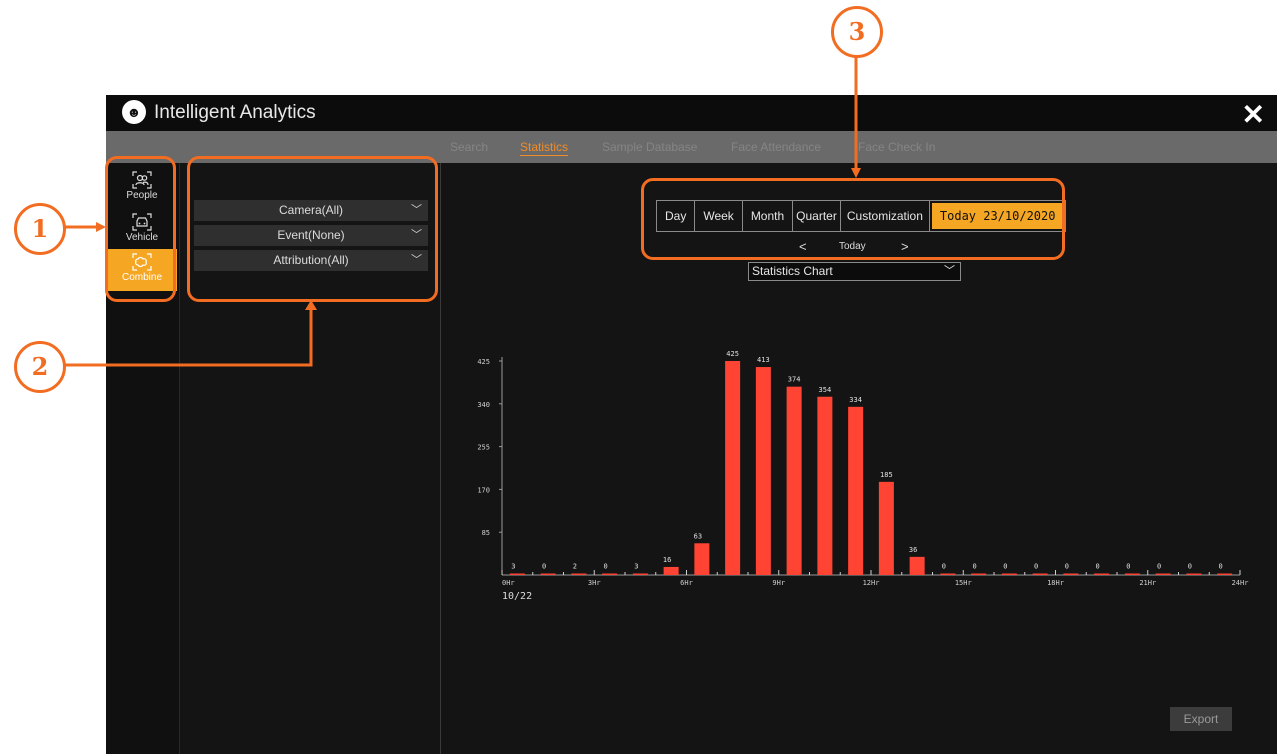 Image resolution: width=1277 pixels, height=754 pixels. What do you see at coordinates (857, 32) in the screenshot?
I see `callout-number-3: 3` at bounding box center [857, 32].